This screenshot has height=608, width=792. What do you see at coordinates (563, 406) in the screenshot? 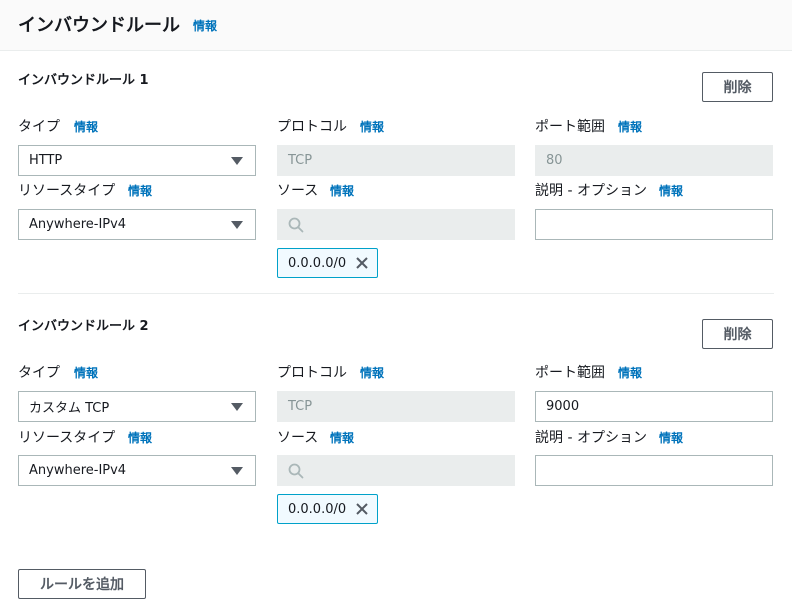
I see `port-range-value: 9000` at bounding box center [563, 406].